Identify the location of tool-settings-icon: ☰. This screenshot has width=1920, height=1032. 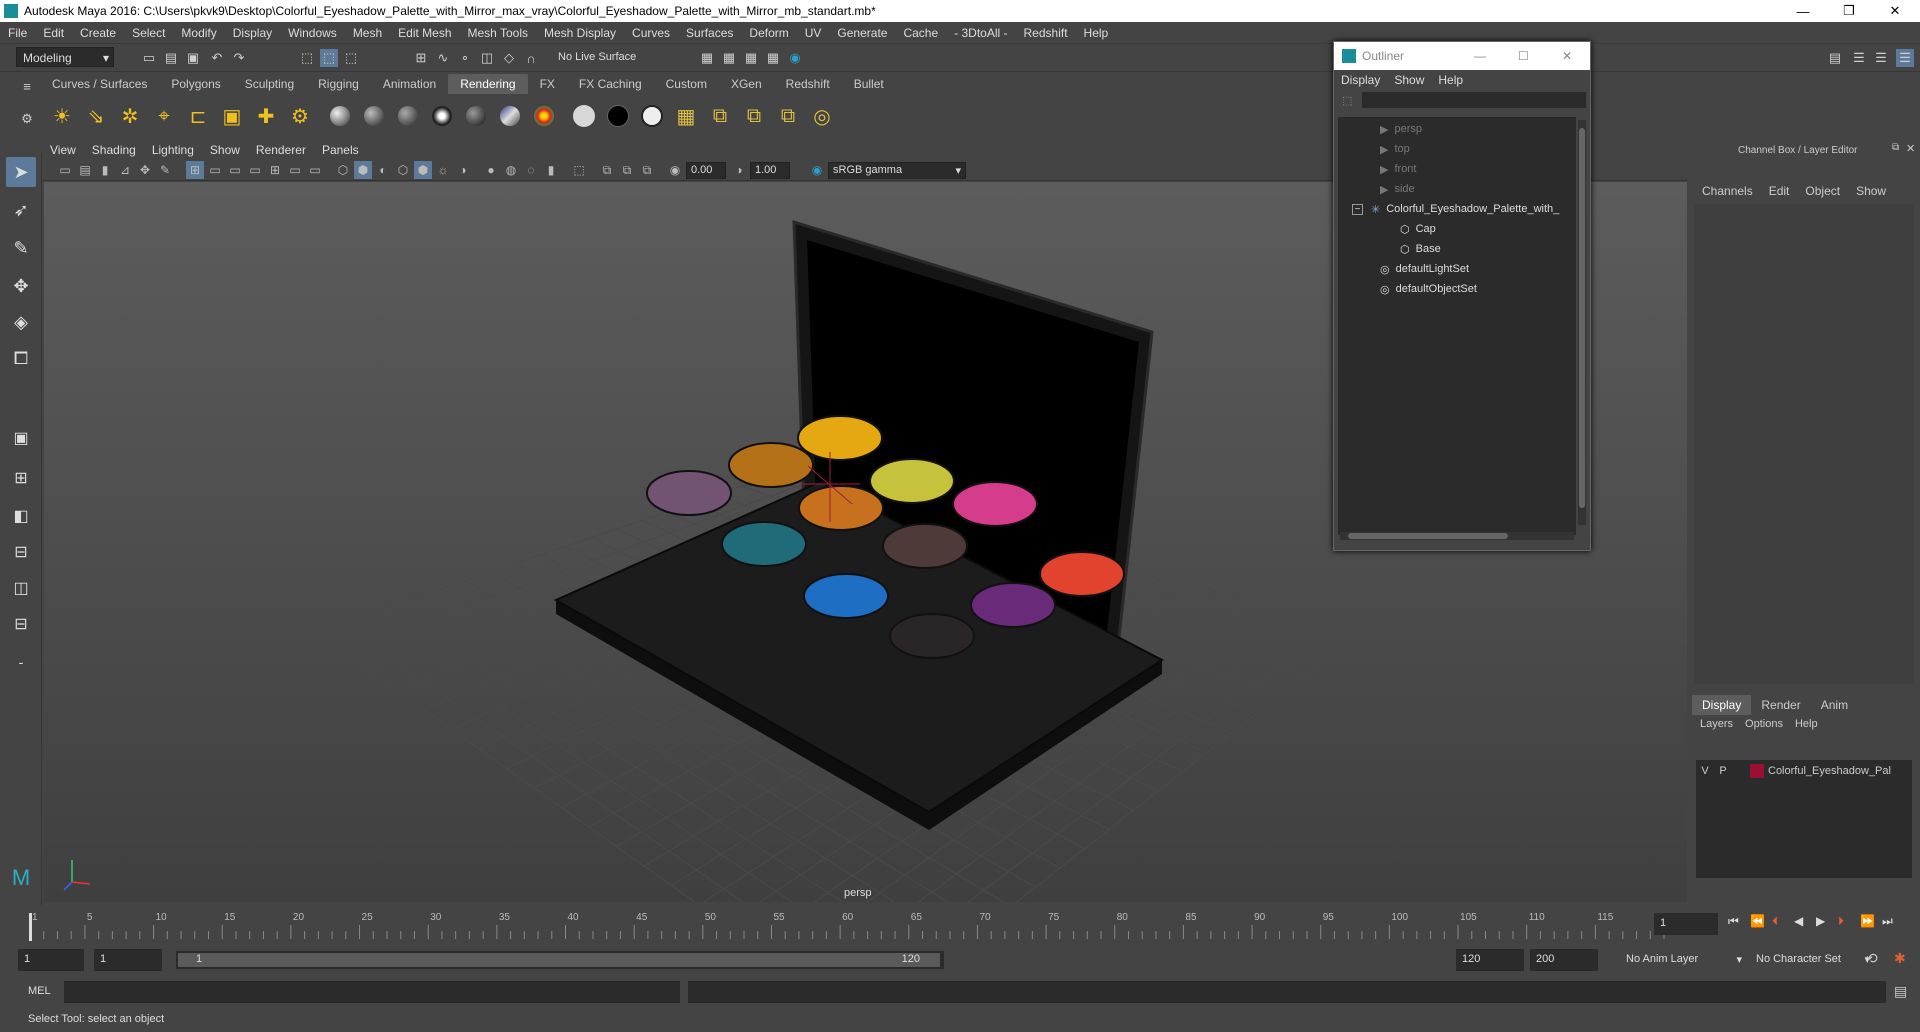
(1881, 58).